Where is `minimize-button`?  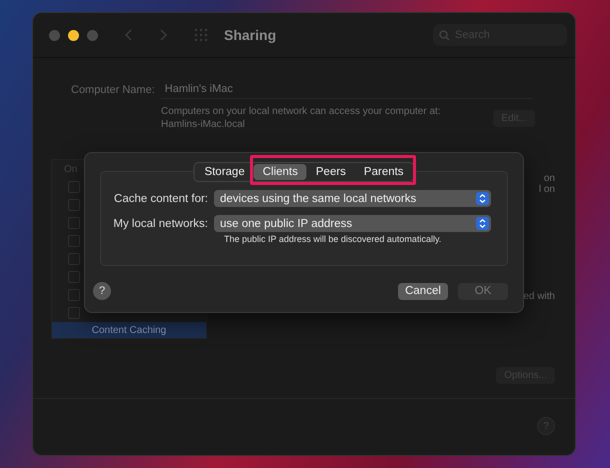
minimize-button is located at coordinates (73, 35).